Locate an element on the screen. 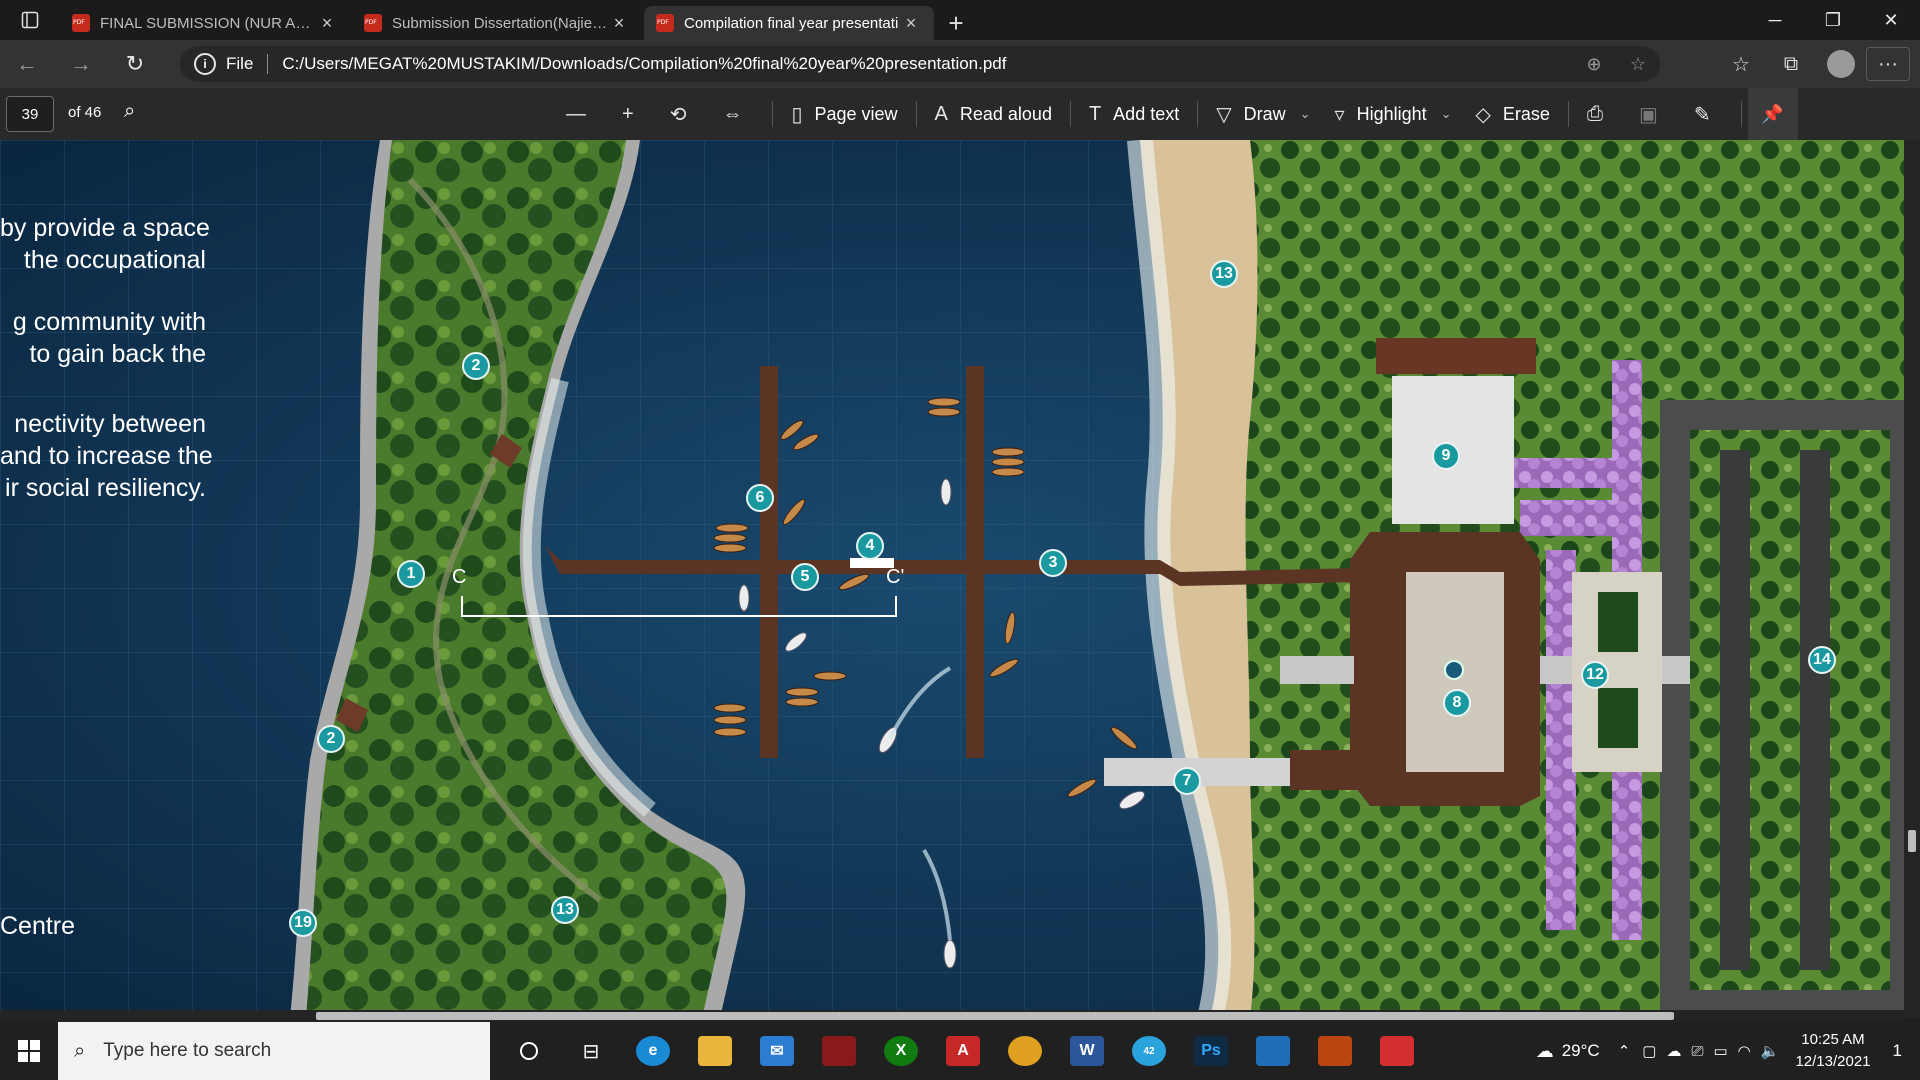  volume-icon: 🔈 is located at coordinates (1770, 1051).